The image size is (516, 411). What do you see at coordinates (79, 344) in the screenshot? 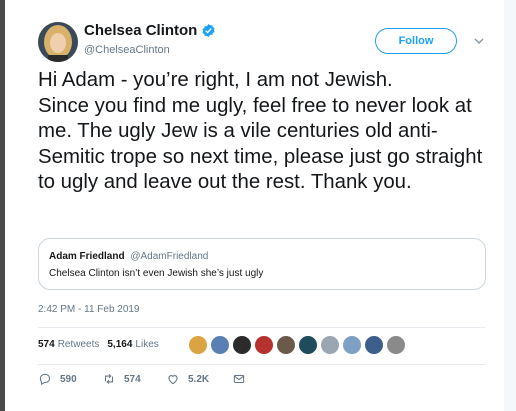
I see `retweets-label: Retweets` at bounding box center [79, 344].